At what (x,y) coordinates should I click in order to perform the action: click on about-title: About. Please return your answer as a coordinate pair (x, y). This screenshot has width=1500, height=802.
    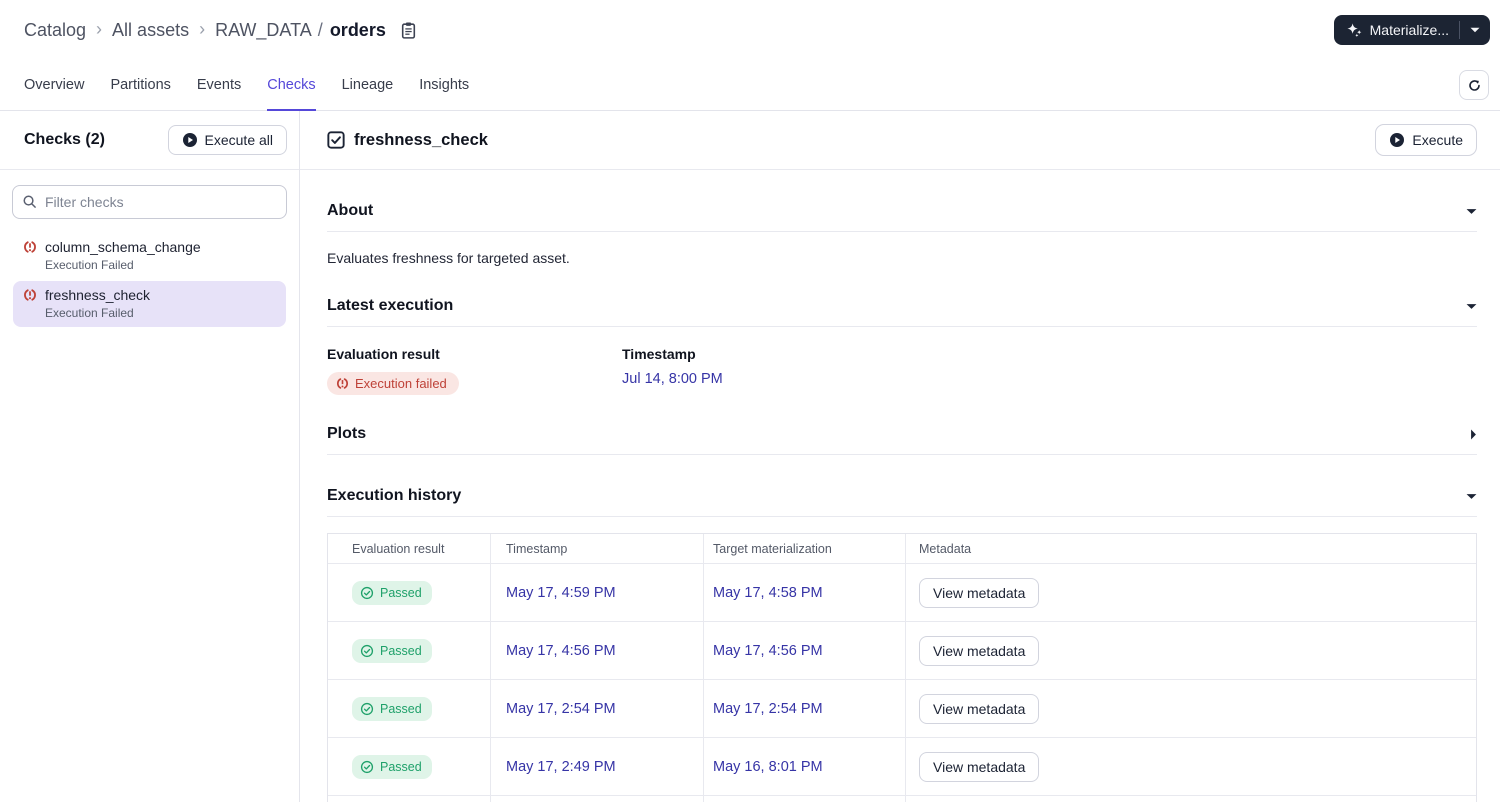
    Looking at the image, I should click on (350, 210).